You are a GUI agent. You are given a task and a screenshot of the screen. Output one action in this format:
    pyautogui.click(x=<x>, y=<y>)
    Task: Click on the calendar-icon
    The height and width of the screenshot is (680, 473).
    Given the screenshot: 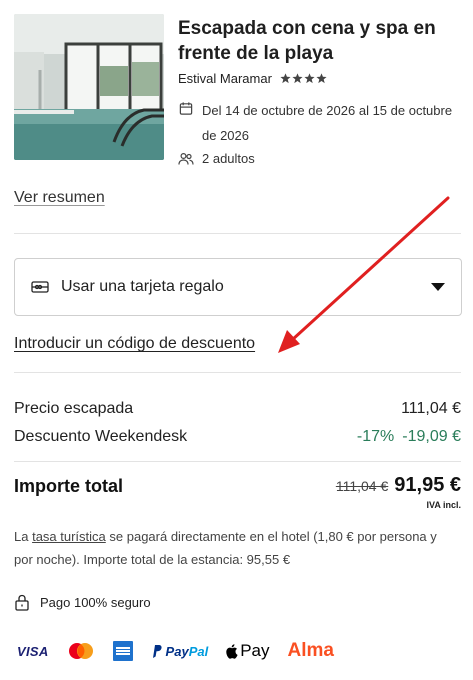 What is the action you would take?
    pyautogui.click(x=186, y=108)
    